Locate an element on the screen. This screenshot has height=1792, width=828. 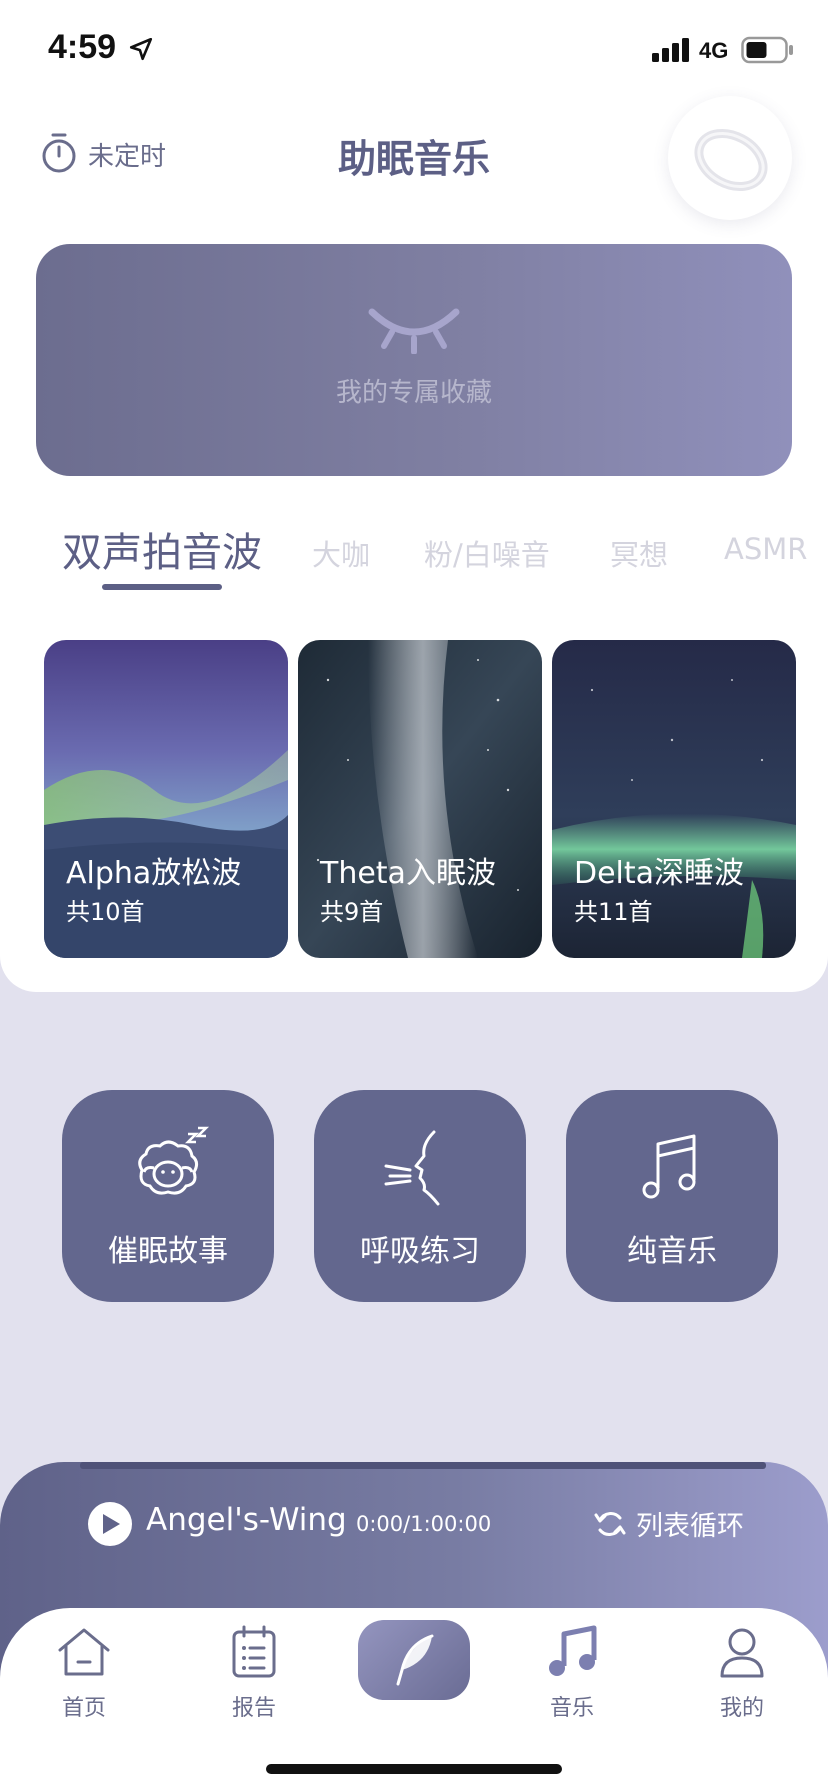
sleeping-eye-icon is located at coordinates (414, 331).